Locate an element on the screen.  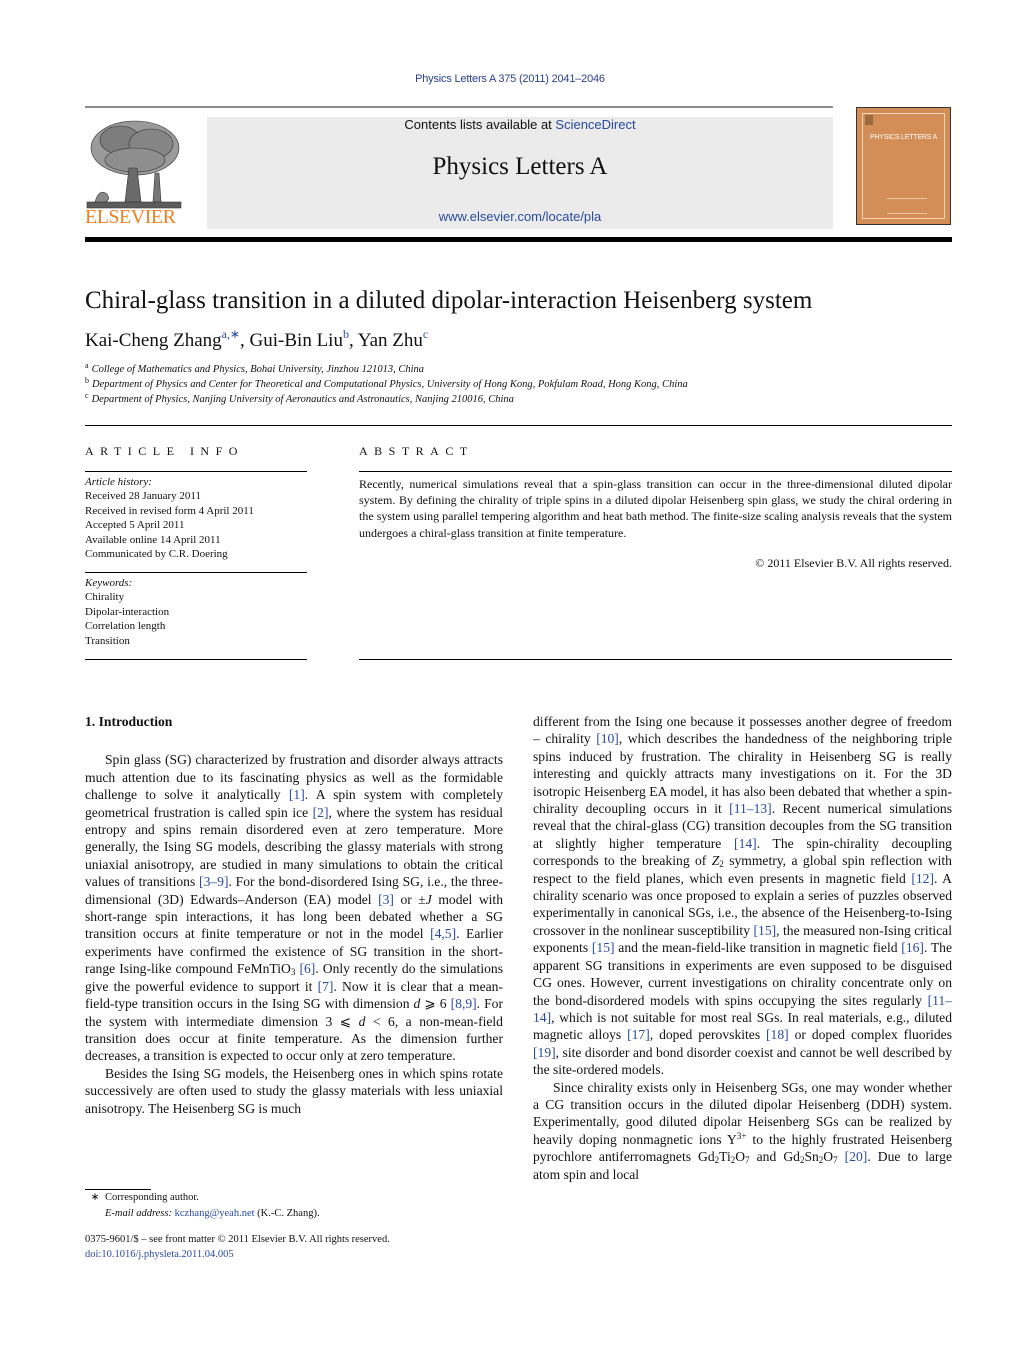
citation-link: [19] is located at coordinates (544, 1052).